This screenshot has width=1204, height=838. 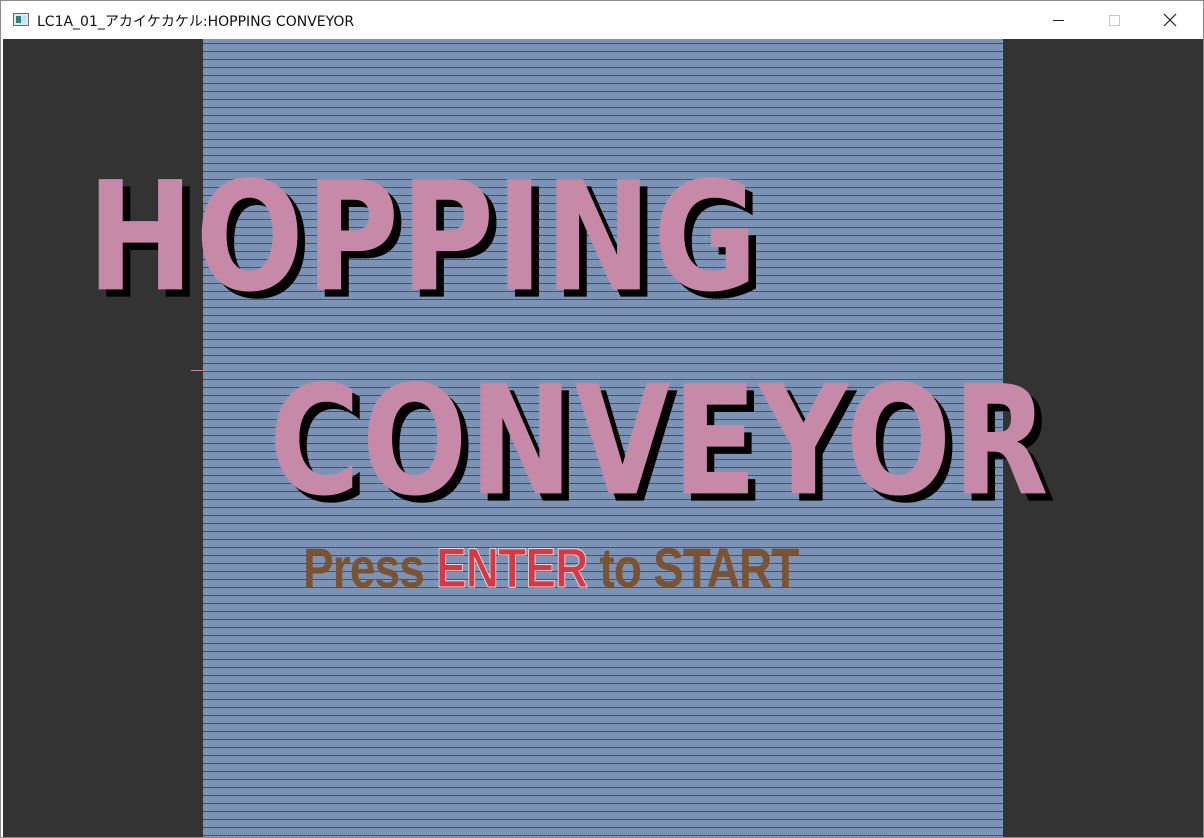 I want to click on minimize-icon, so click(x=1058, y=20).